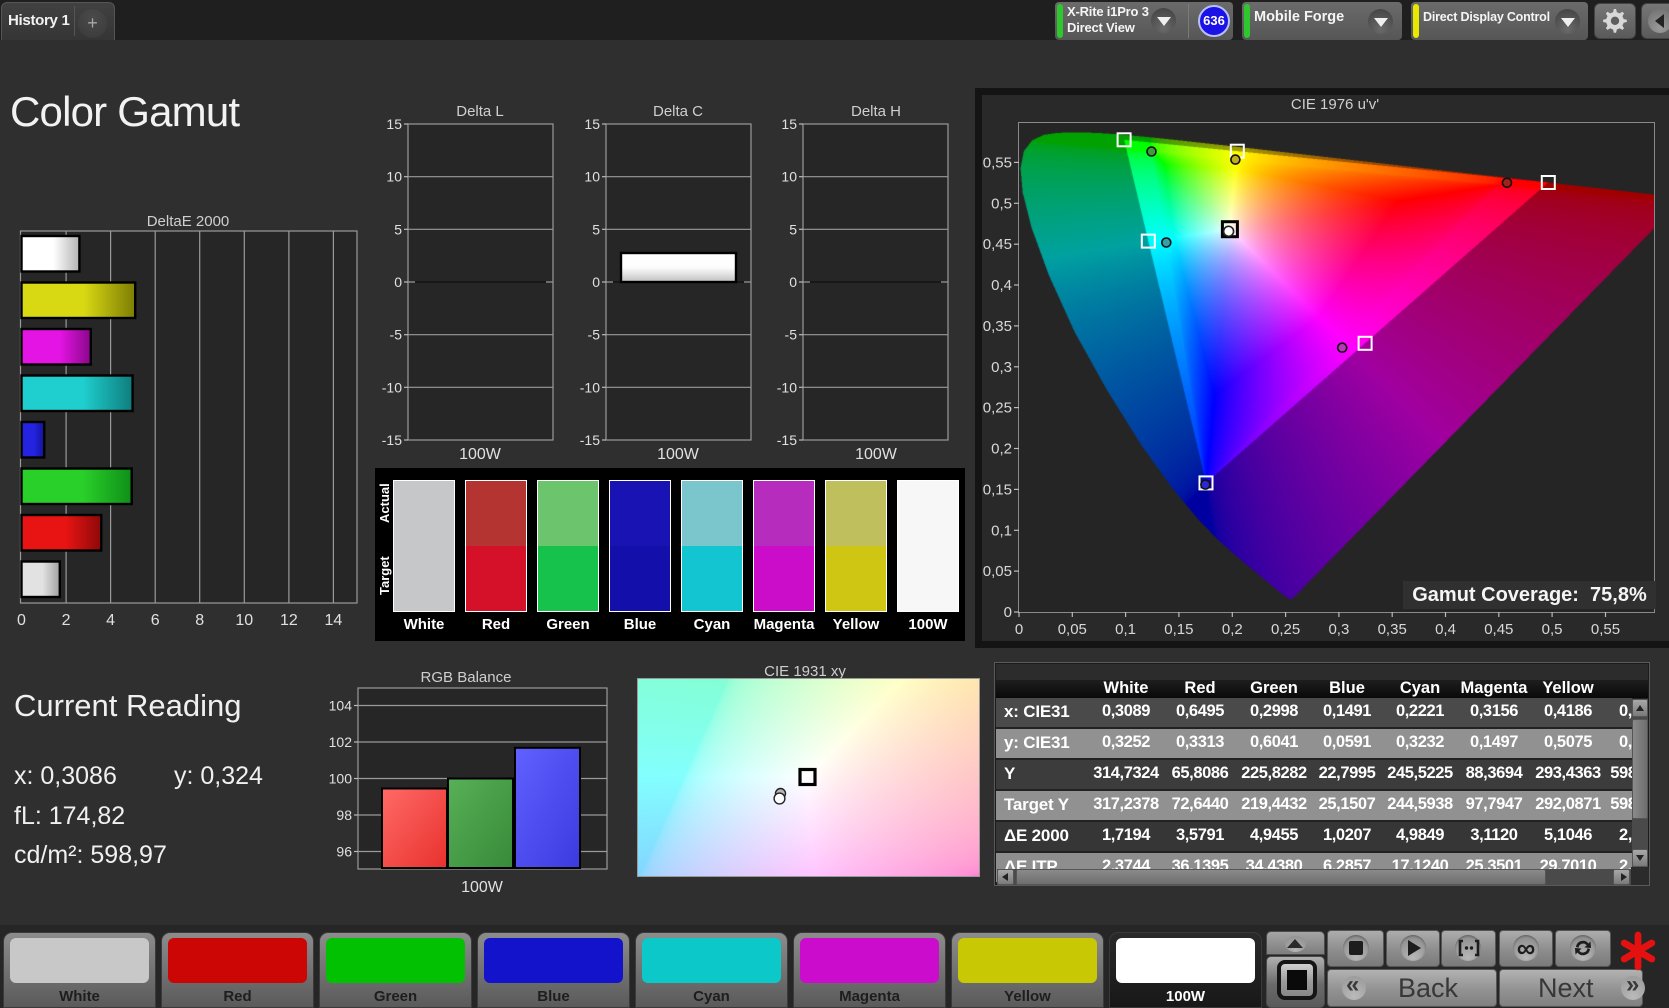  What do you see at coordinates (341, 779) in the screenshot?
I see `svg-text: 100` at bounding box center [341, 779].